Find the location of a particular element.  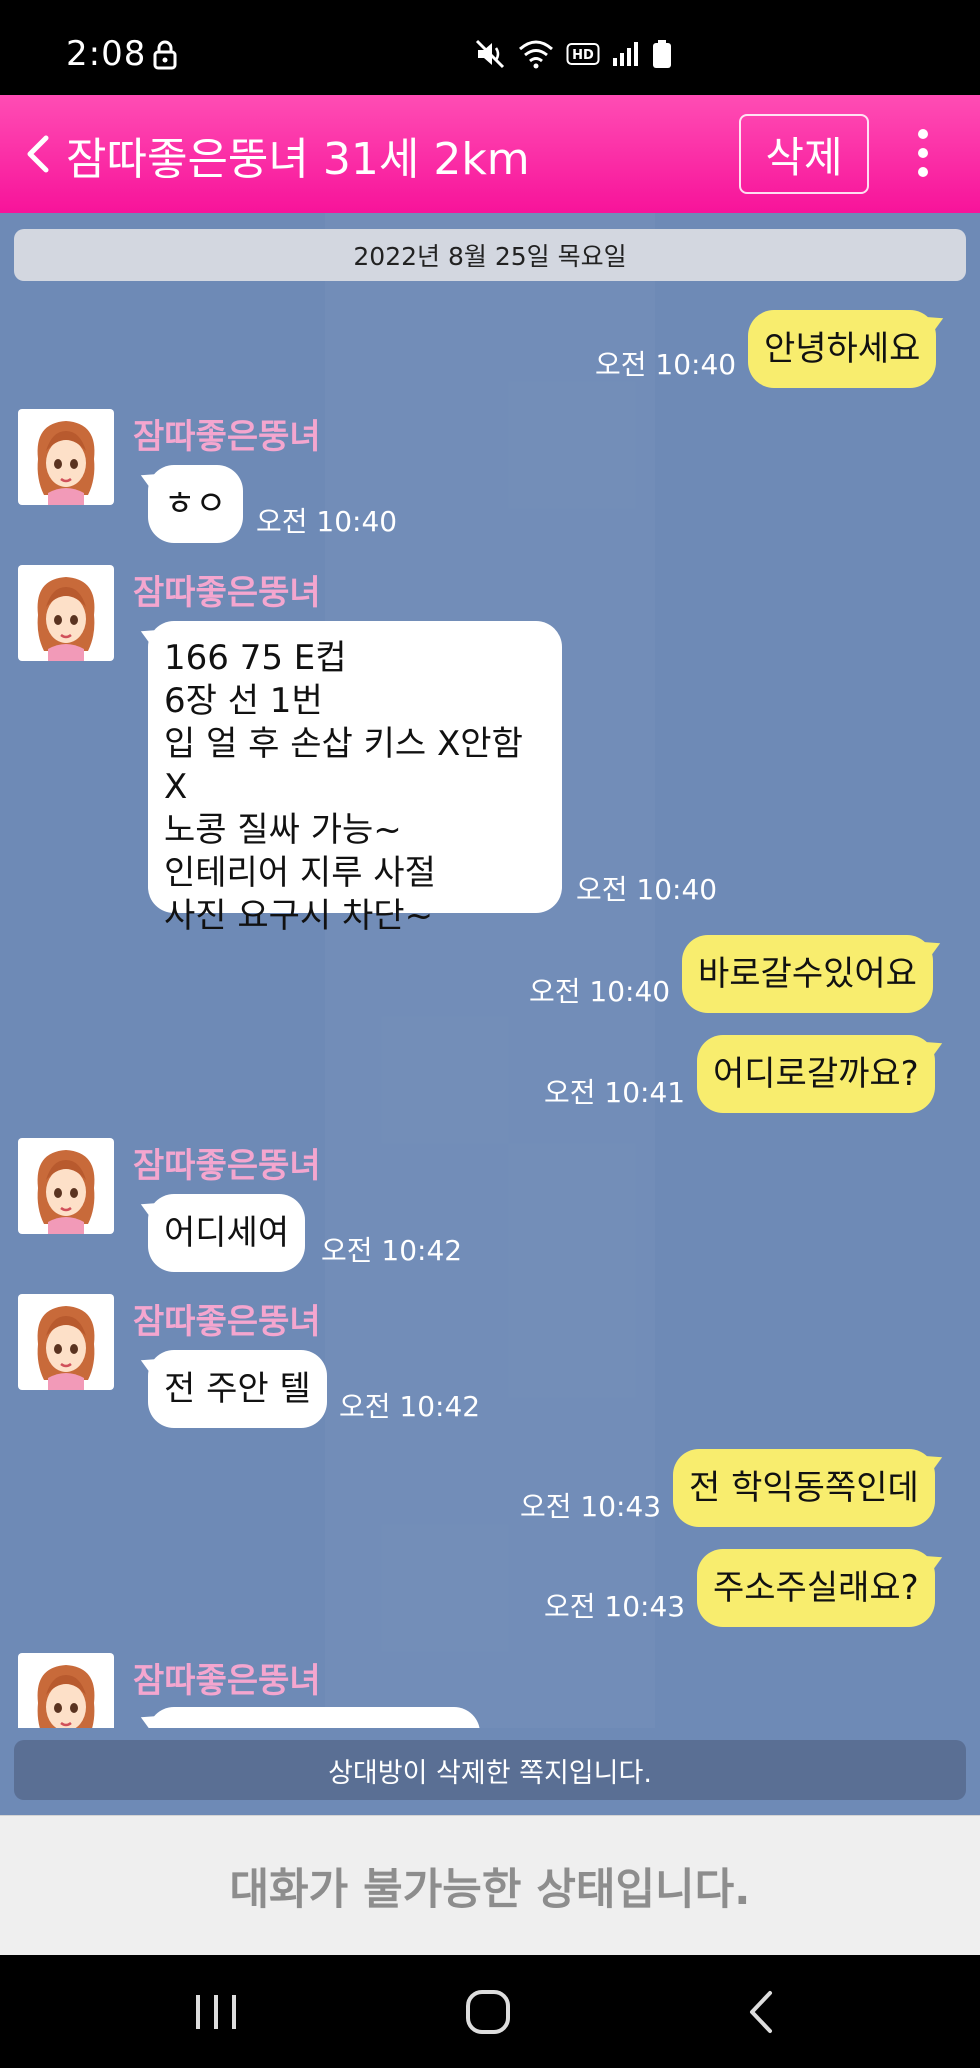

back-icon is located at coordinates (761, 2012).